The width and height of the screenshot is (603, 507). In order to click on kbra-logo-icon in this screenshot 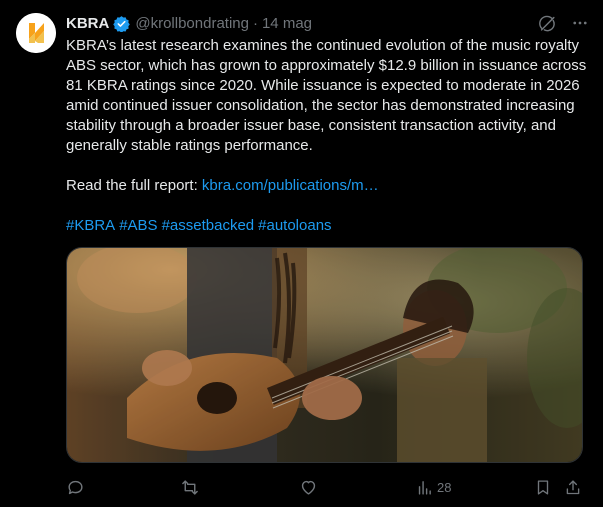, I will do `click(36, 33)`.